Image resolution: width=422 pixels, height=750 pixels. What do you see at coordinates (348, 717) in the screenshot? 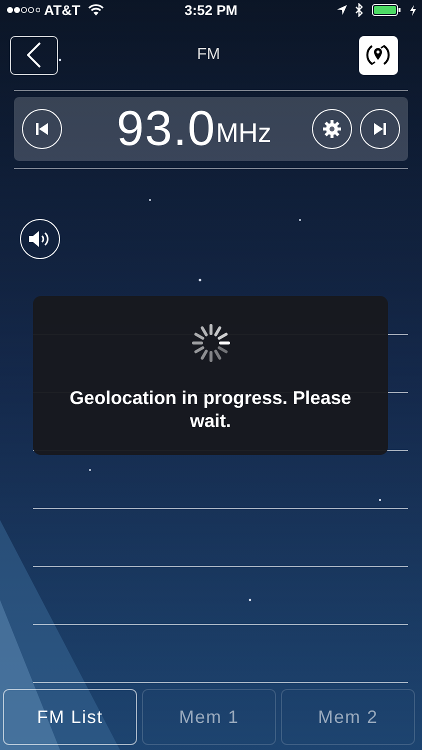
I see `tab: Mem 2` at bounding box center [348, 717].